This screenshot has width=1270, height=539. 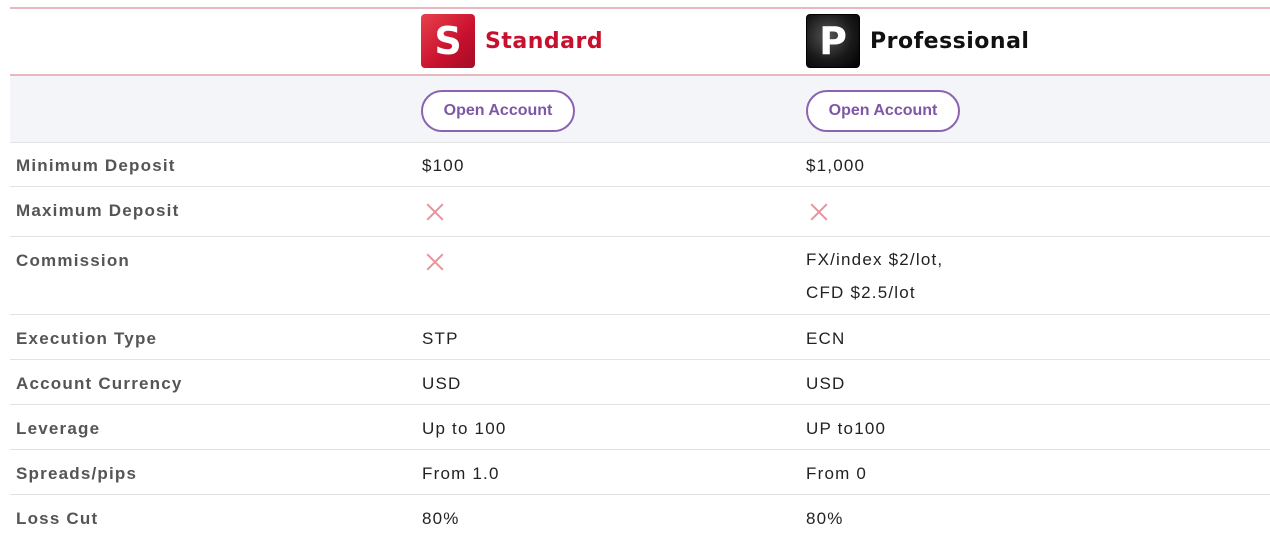 I want to click on standard-plan-header: S Standard, so click(x=512, y=41).